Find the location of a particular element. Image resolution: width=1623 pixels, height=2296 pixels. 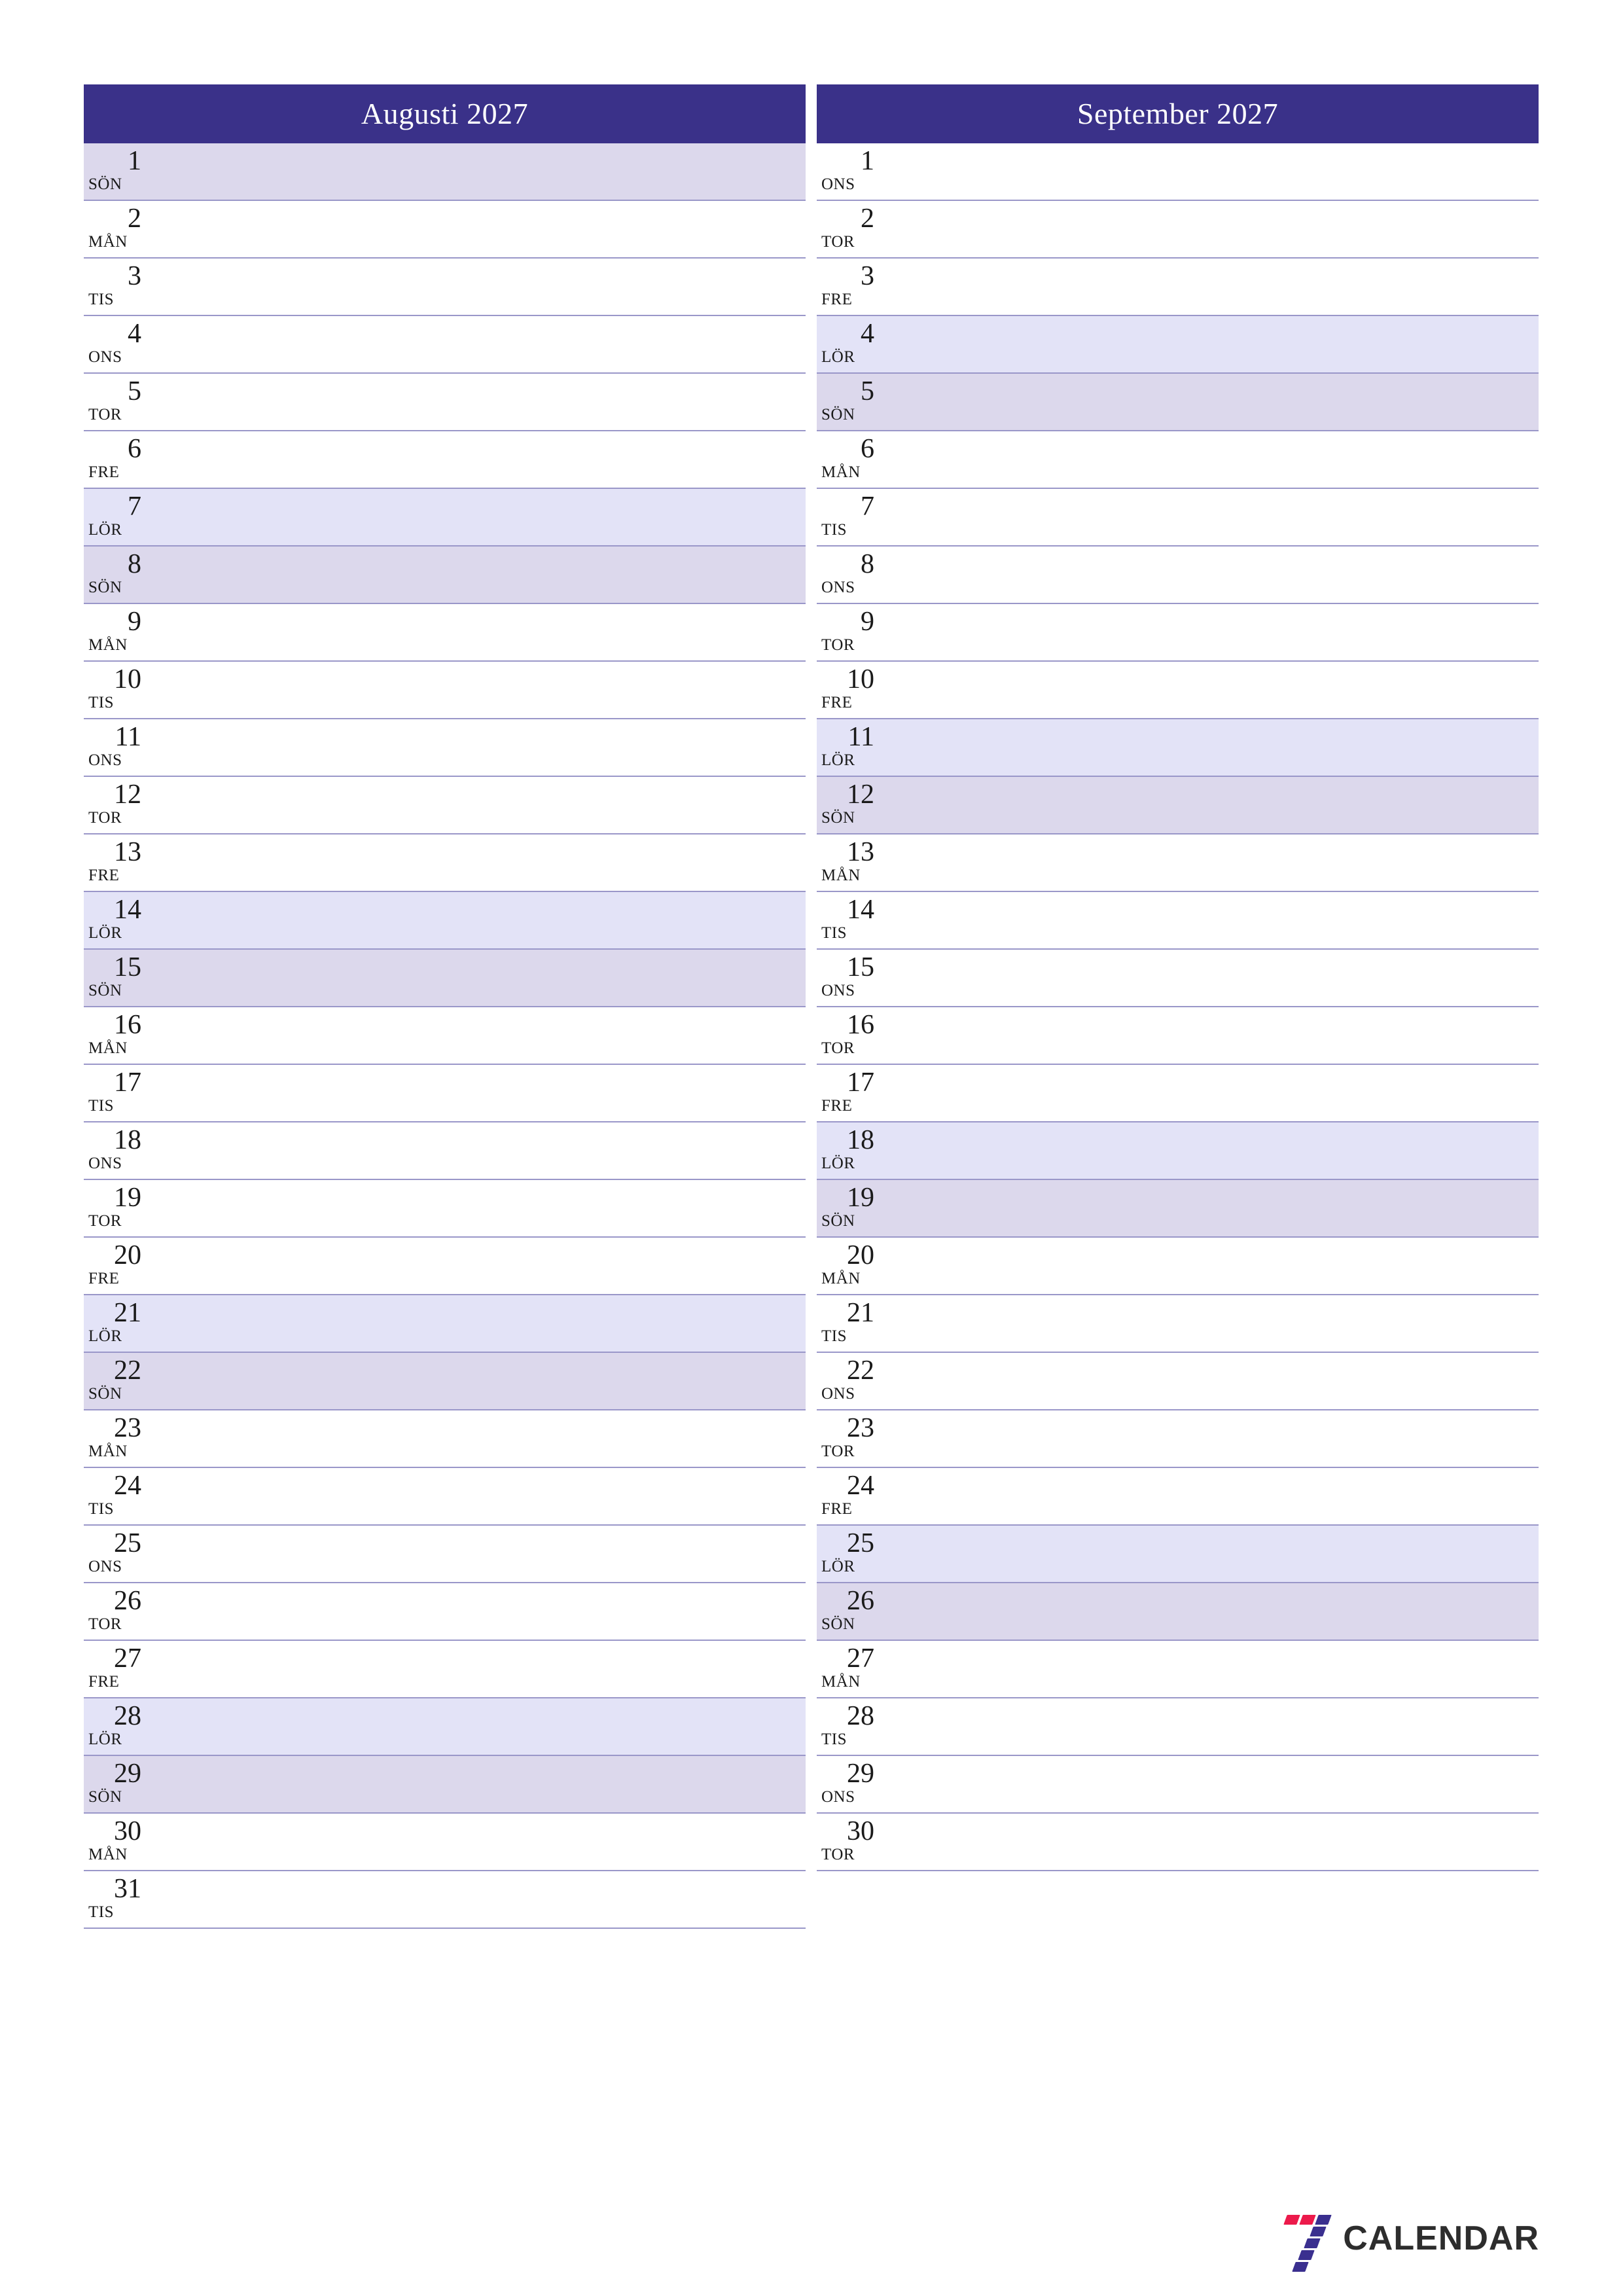

logo-wordmark: CALENDAR is located at coordinates (1441, 2238).